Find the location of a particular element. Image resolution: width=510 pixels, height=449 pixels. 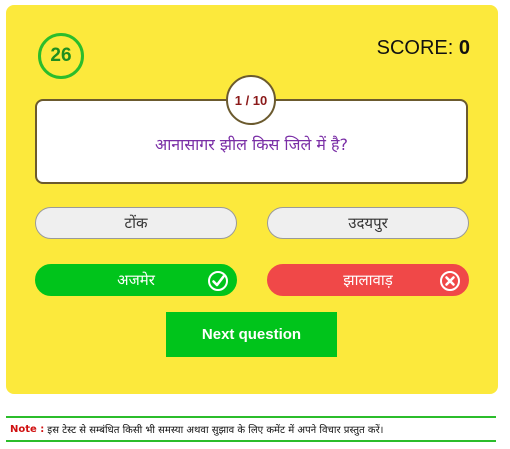

score-value: 0 is located at coordinates (464, 48).